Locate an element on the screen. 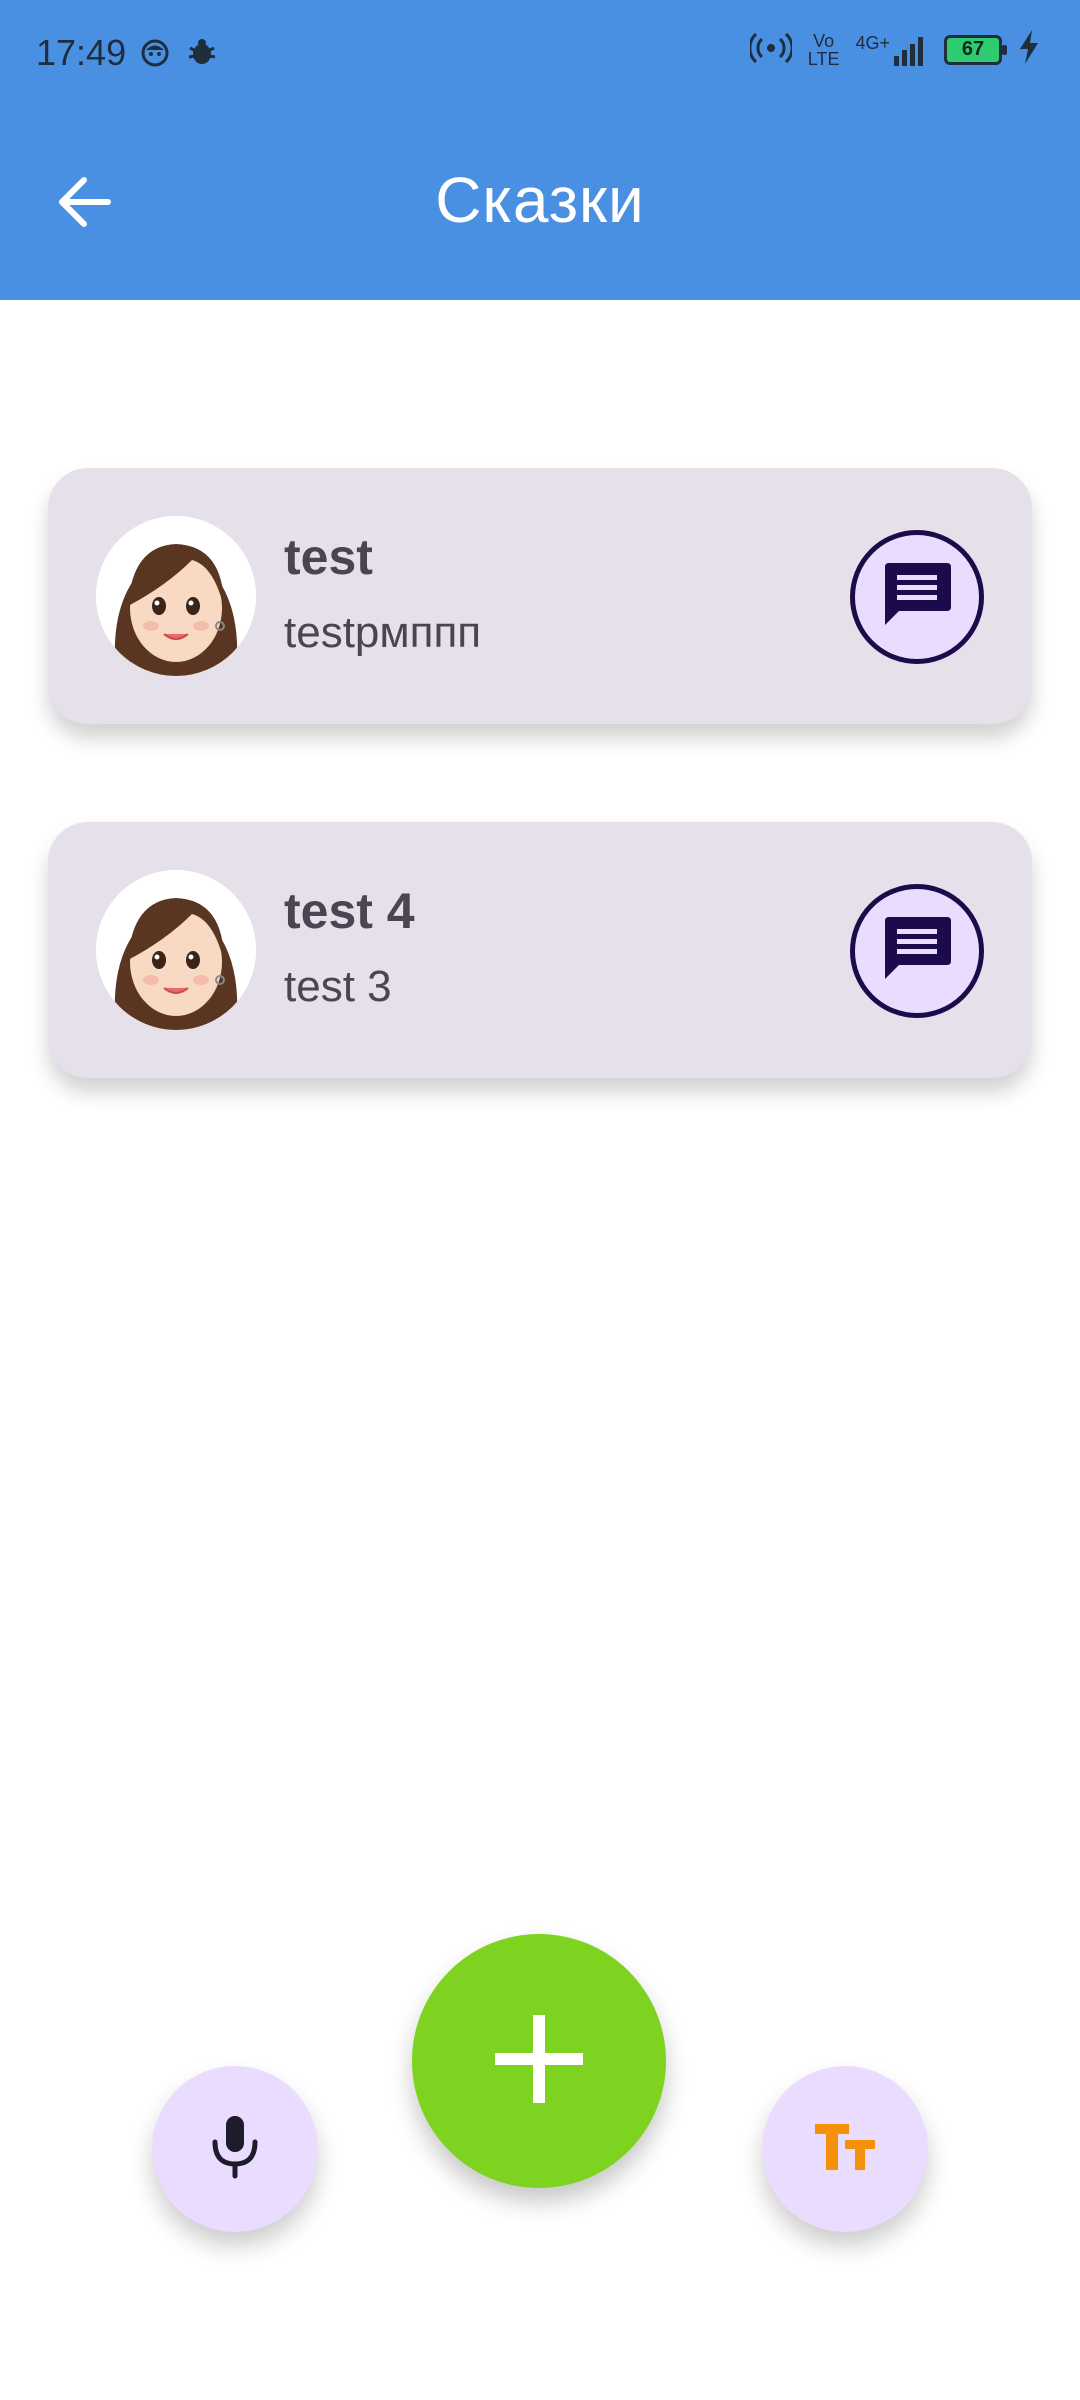  story-subtitle: test 3 is located at coordinates (338, 986).